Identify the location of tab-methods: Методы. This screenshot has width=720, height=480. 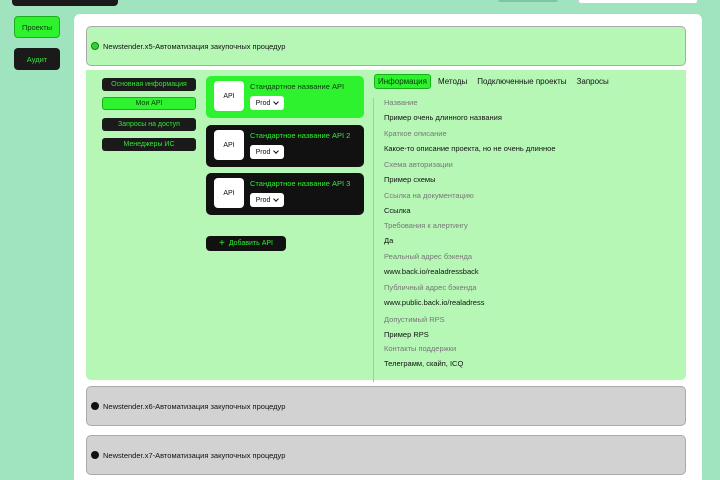
(452, 81).